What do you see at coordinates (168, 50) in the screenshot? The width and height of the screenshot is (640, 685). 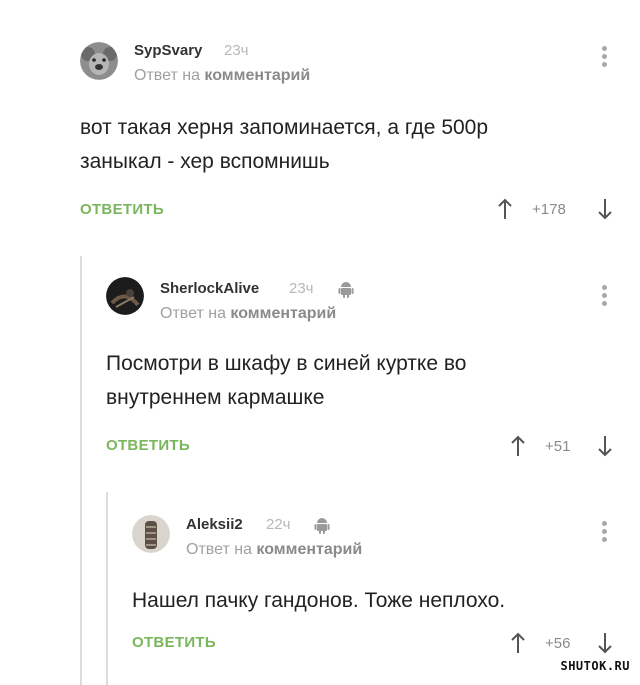 I see `author-name: SypSvary` at bounding box center [168, 50].